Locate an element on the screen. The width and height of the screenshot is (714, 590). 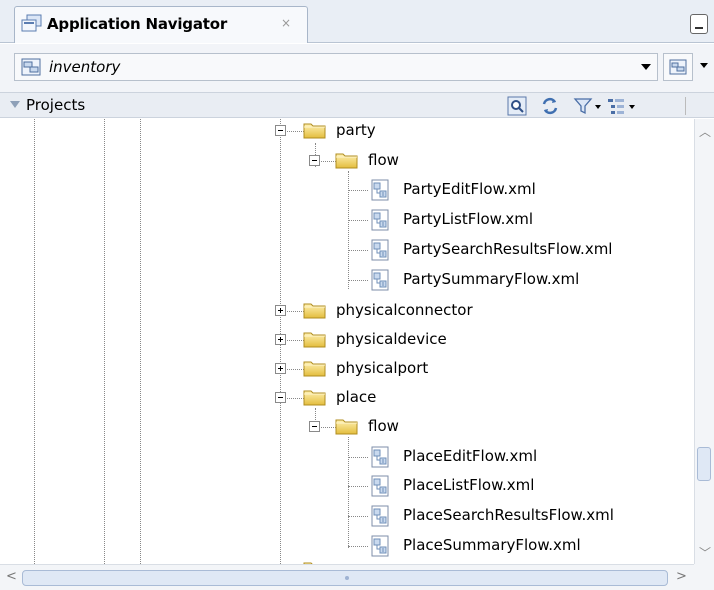
dropdown-arrow-icon is located at coordinates (646, 67).